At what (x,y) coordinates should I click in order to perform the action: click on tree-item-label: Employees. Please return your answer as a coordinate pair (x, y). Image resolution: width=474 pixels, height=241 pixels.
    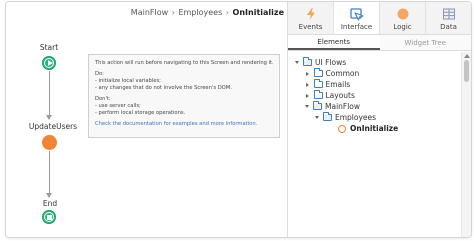
    Looking at the image, I should click on (356, 117).